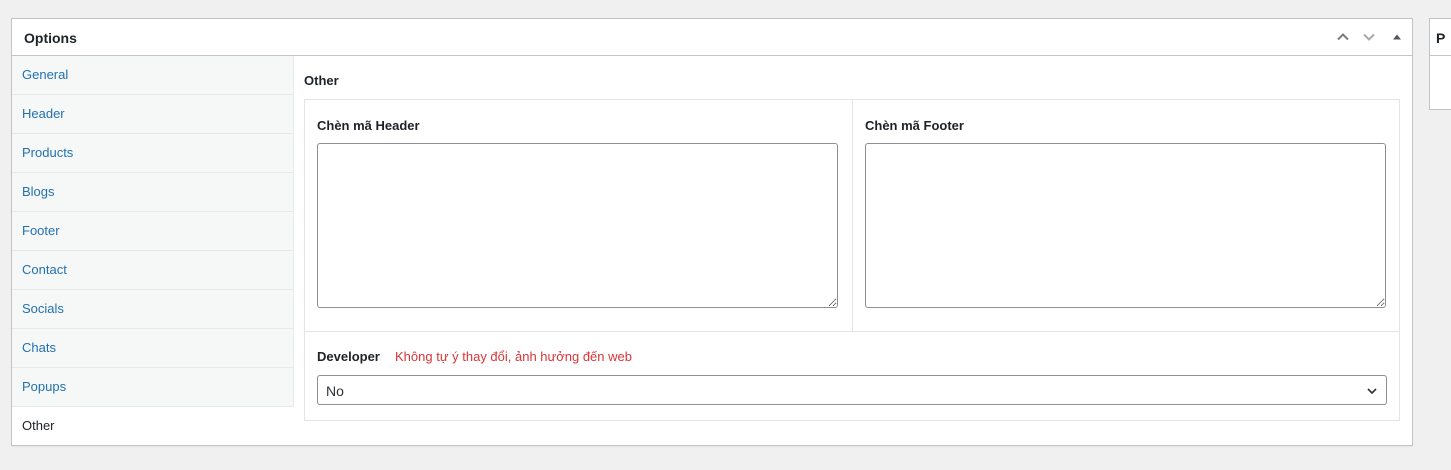 This screenshot has height=470, width=1451. What do you see at coordinates (152, 387) in the screenshot?
I see `tab-popups: Popups` at bounding box center [152, 387].